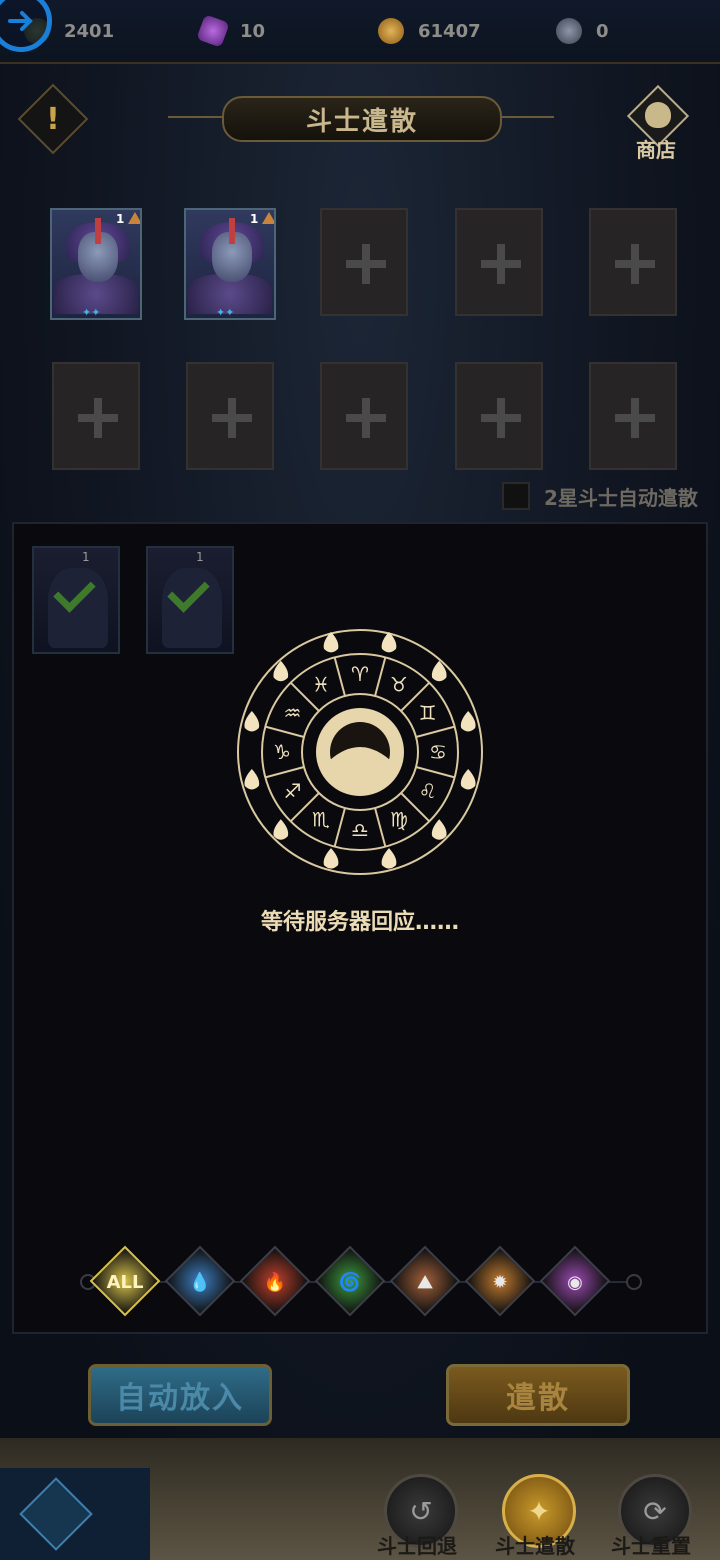 The image size is (720, 1560). I want to click on resource-silver: 0, so click(582, 31).